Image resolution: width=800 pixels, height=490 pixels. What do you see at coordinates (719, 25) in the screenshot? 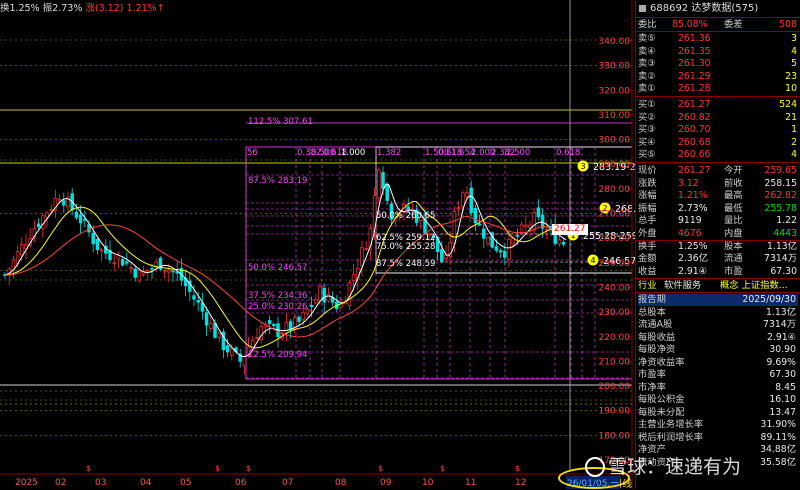
I see `weibi-row: 委比 85.08% 委差 508` at bounding box center [719, 25].